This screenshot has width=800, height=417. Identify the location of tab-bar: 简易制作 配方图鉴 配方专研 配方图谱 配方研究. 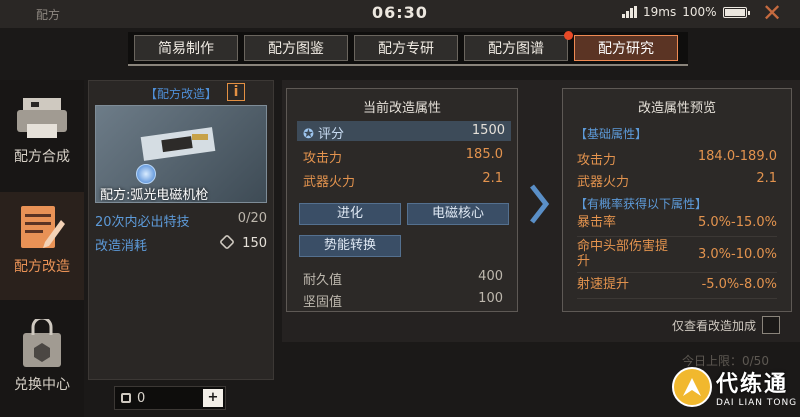
(408, 48).